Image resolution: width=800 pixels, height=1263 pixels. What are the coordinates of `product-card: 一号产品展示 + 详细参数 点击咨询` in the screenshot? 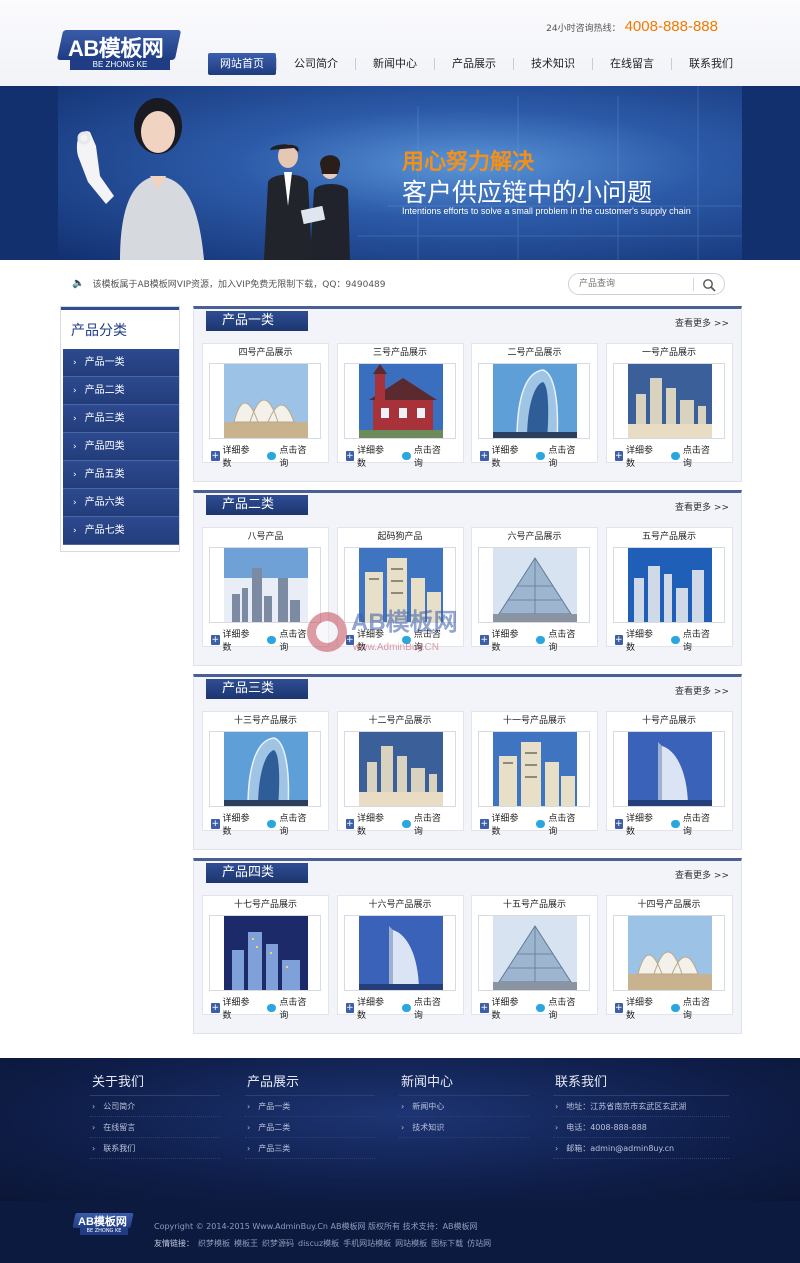 It's located at (669, 406).